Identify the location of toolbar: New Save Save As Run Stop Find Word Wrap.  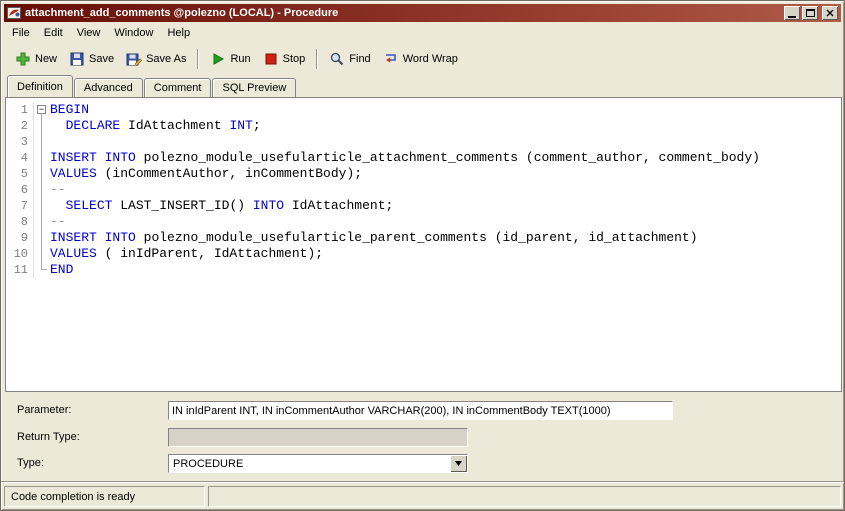
(422, 59).